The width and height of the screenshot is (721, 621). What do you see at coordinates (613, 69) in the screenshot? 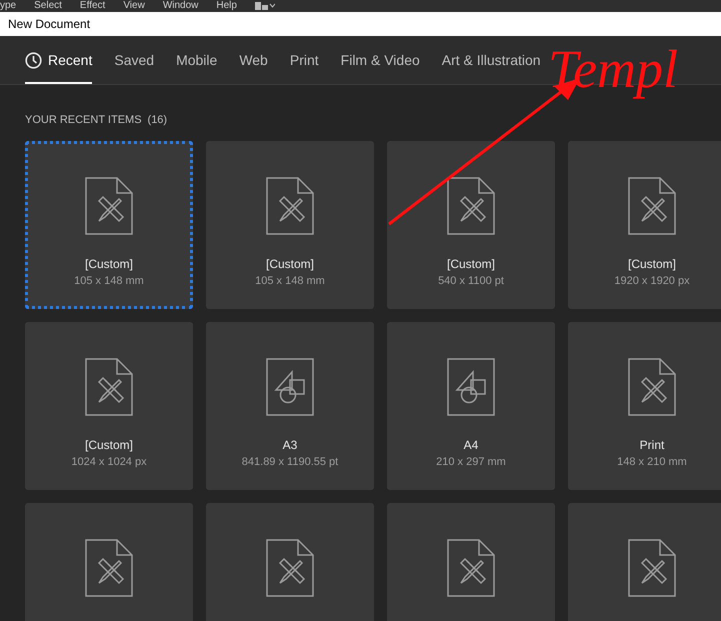
I see `annotation-text: Templ` at bounding box center [613, 69].